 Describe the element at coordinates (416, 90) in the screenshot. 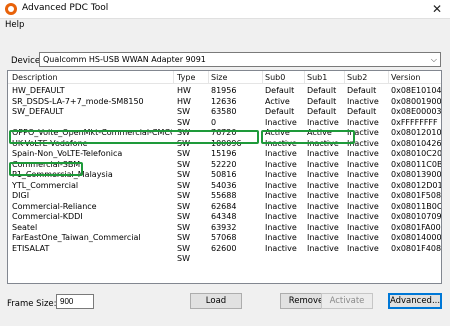

I see `cell-version: 0x08E10104` at that location.